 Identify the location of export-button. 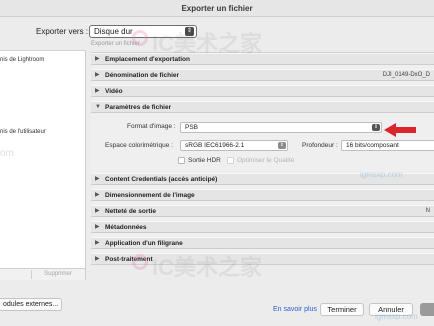
(427, 309).